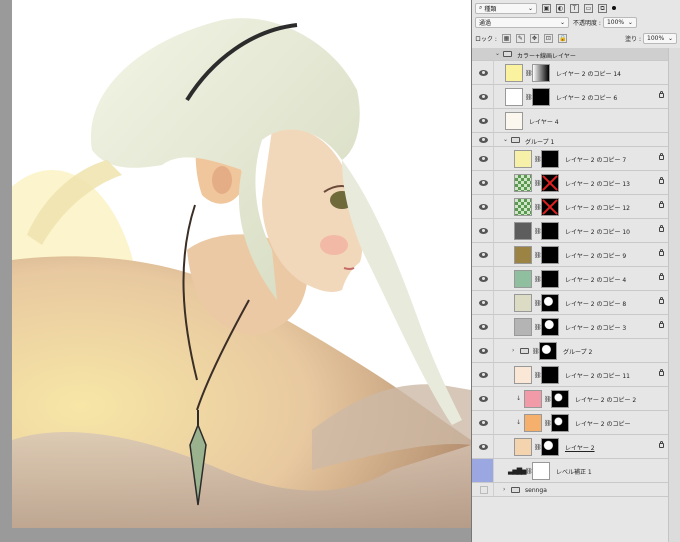 This screenshot has width=680, height=542. I want to click on blend-row: 通過 ⌄ 不透明度 : 100% ⌄, so click(576, 22).